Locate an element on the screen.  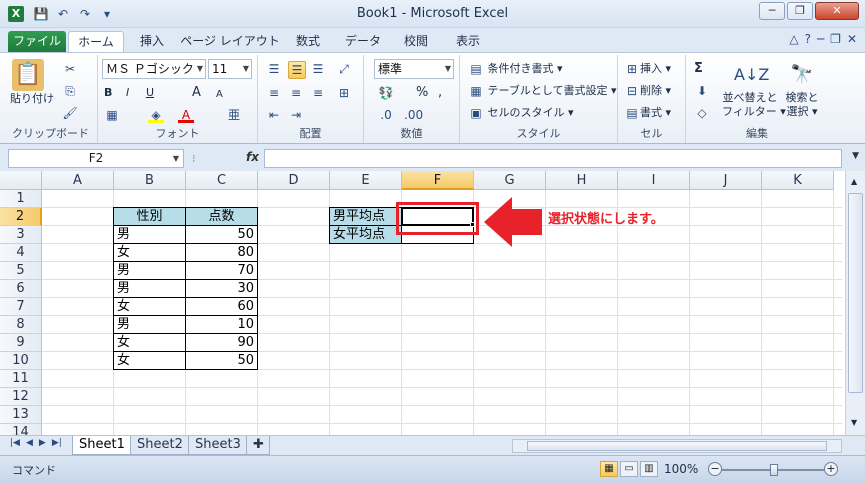
prev-sheet-icon: ◀ is located at coordinates (29, 443).